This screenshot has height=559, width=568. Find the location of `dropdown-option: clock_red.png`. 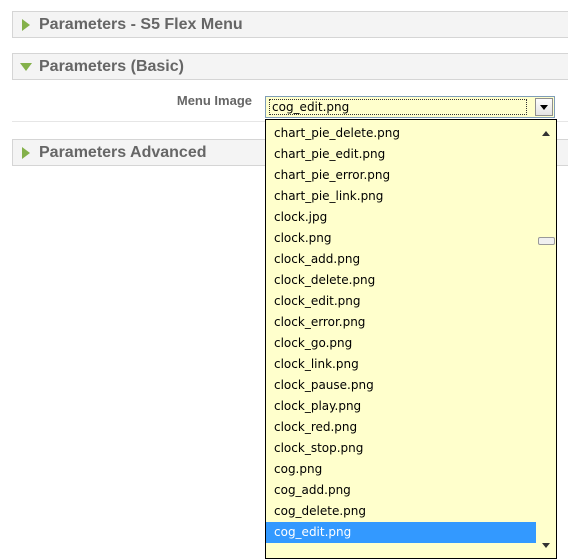

dropdown-option: clock_red.png is located at coordinates (401, 427).